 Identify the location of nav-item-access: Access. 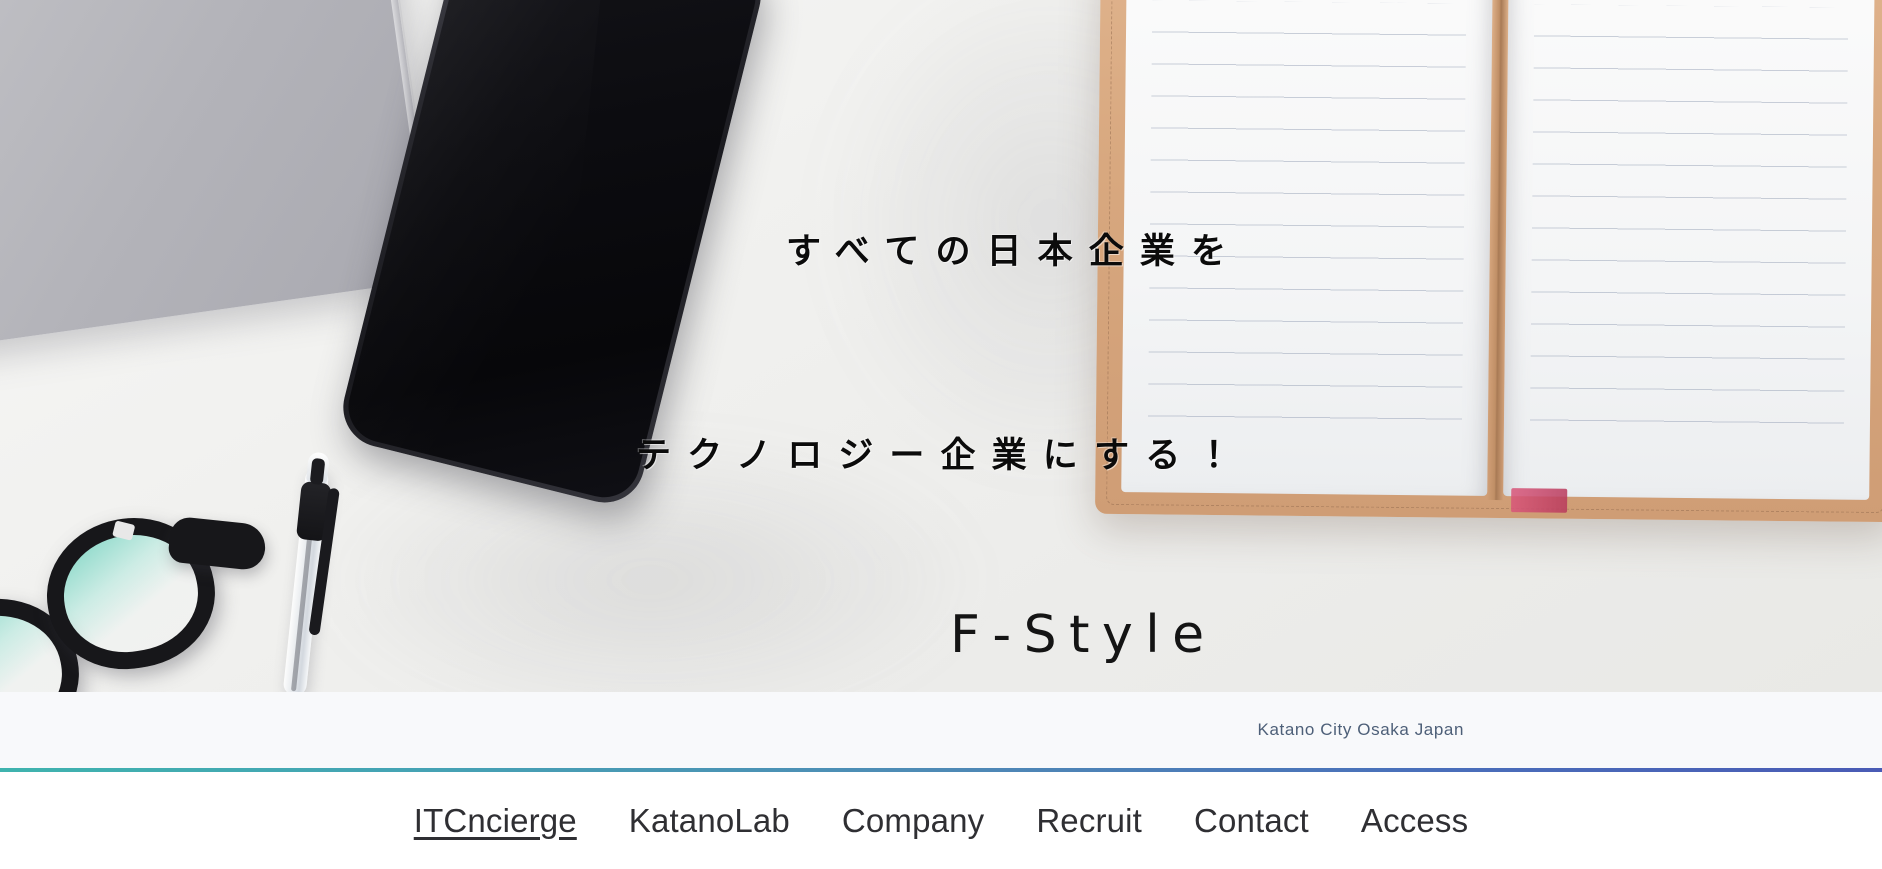
(1414, 821).